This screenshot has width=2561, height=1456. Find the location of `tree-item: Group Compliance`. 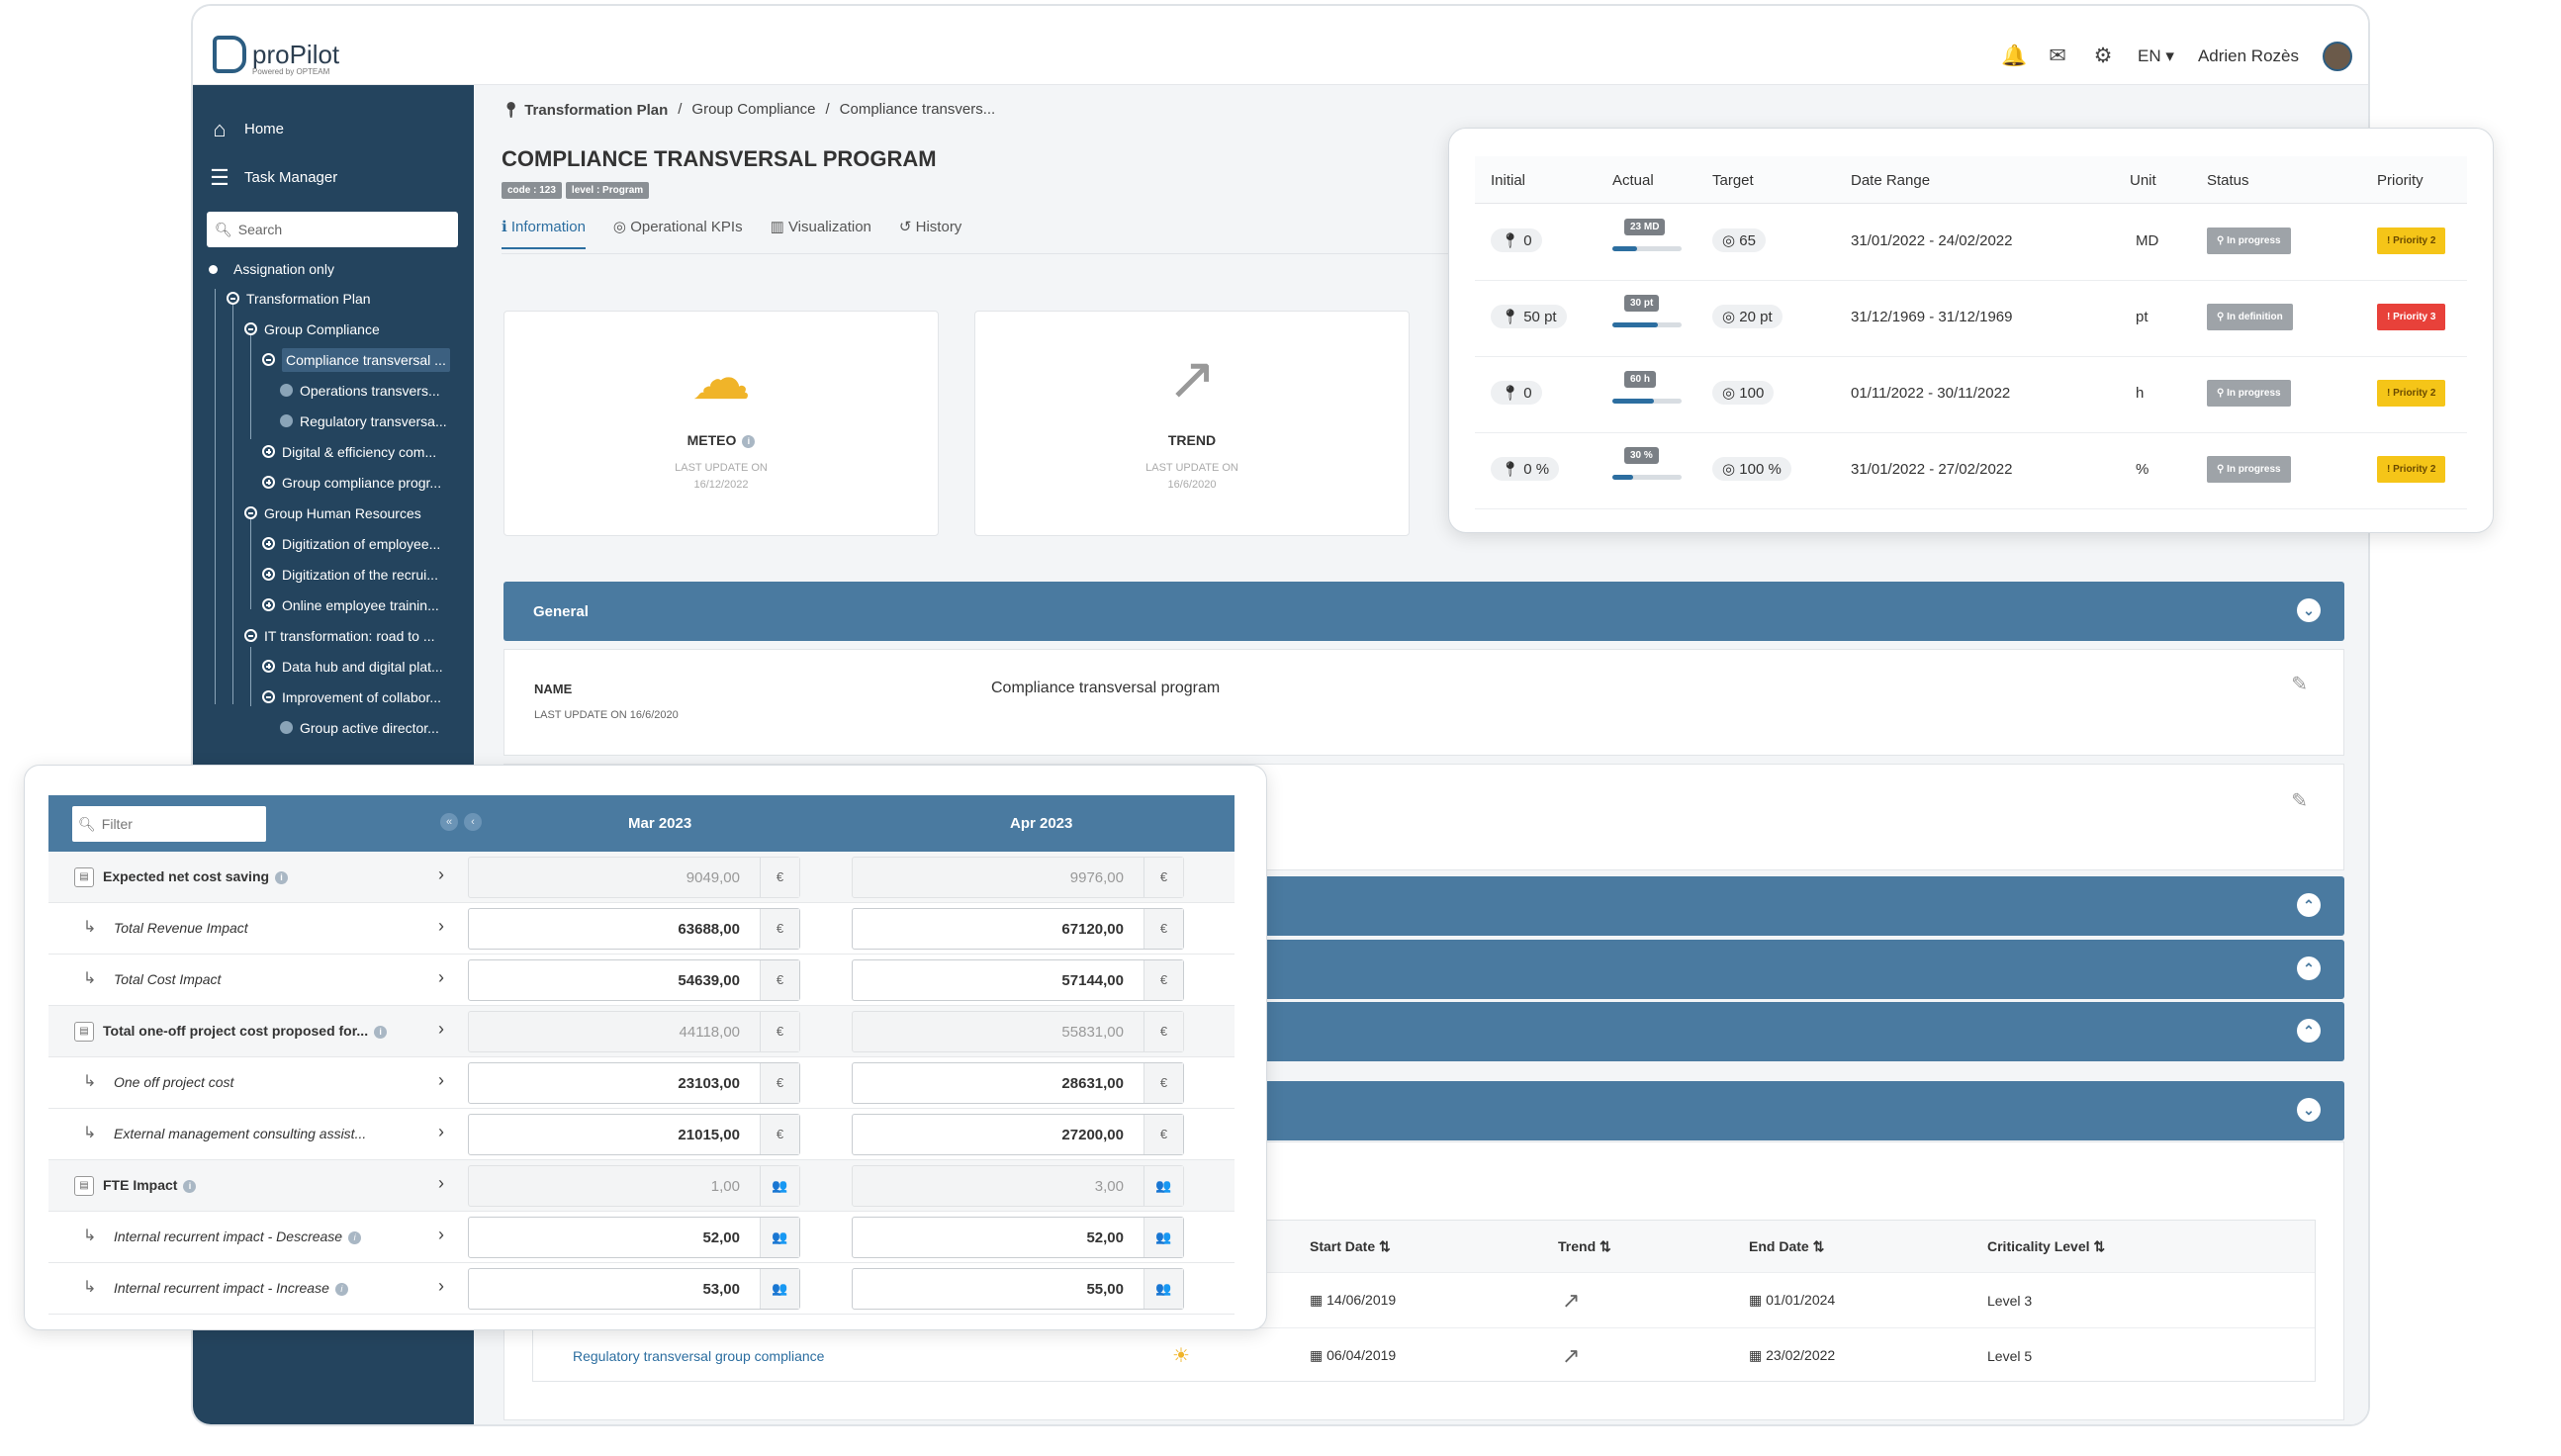

tree-item: Group Compliance is located at coordinates (333, 329).